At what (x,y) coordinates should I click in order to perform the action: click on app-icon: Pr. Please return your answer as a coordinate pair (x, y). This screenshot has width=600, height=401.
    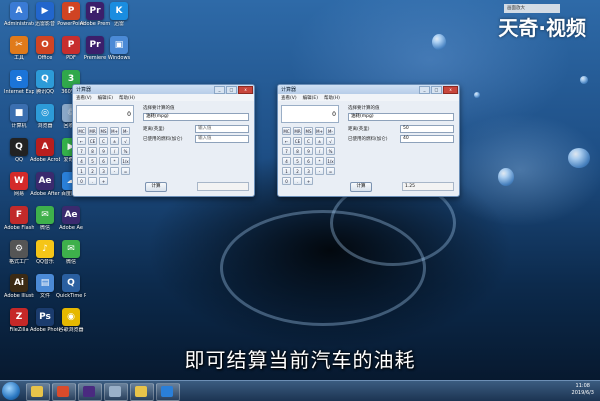
    Looking at the image, I should click on (95, 45).